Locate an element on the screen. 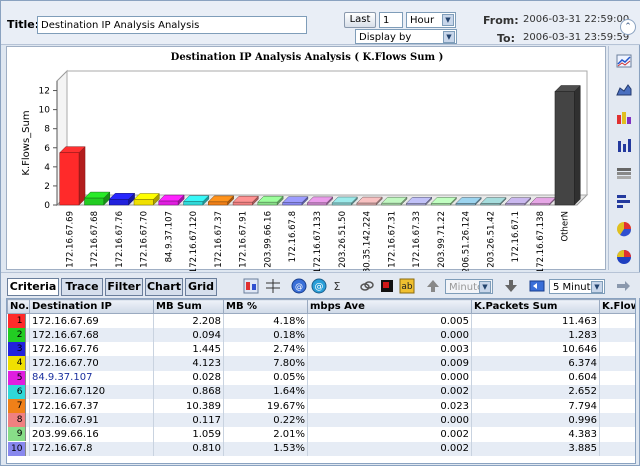 This screenshot has width=640, height=466. x-tick-label: 172.16.67.33 is located at coordinates (417, 239).